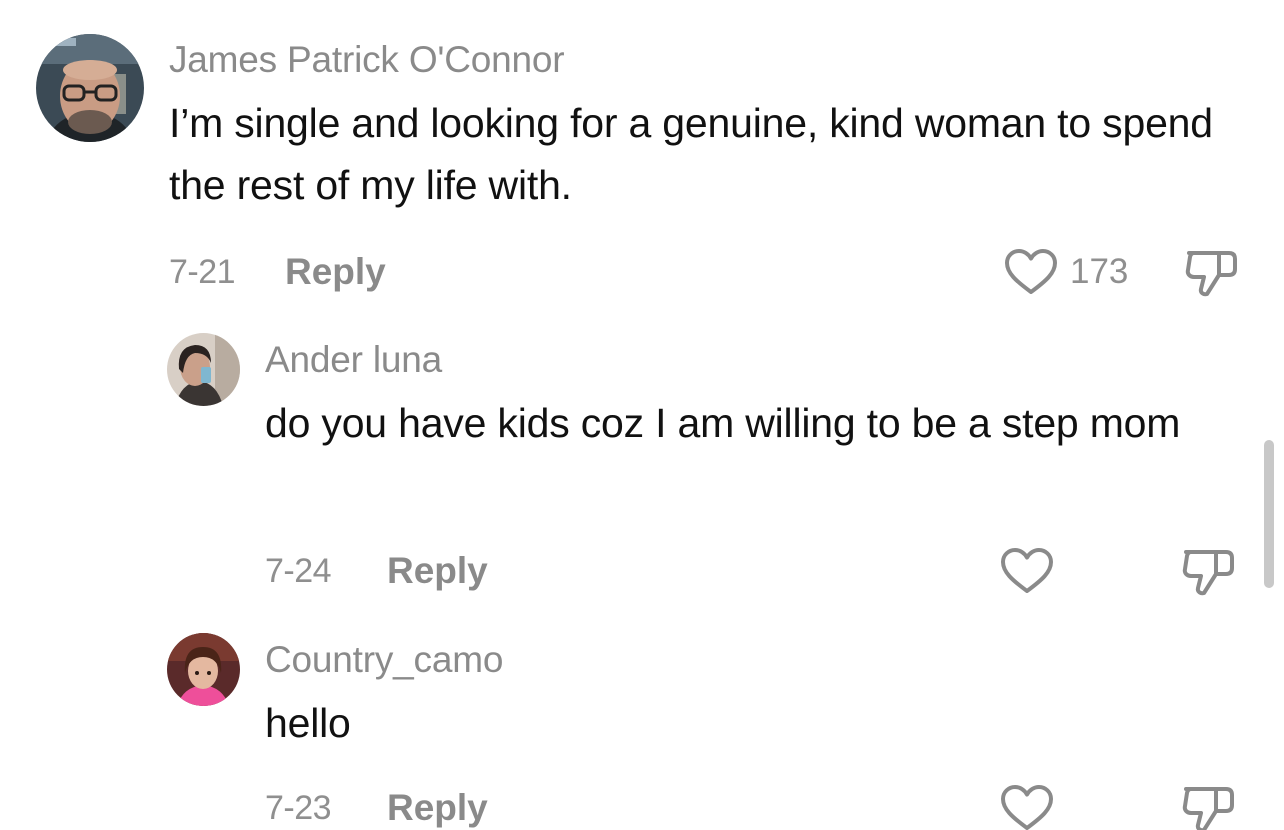 The height and width of the screenshot is (830, 1284). What do you see at coordinates (1099, 271) in the screenshot?
I see `like-count: 173` at bounding box center [1099, 271].